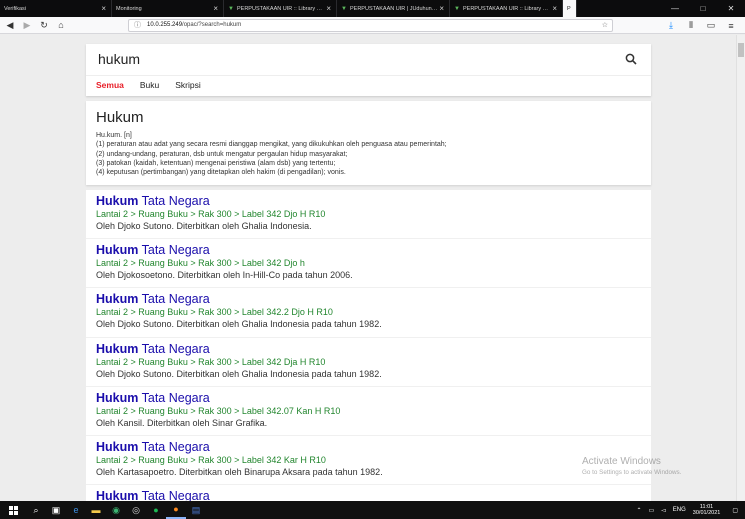 This screenshot has height=519, width=745. What do you see at coordinates (735, 510) in the screenshot?
I see `notification-icon: ▢` at bounding box center [735, 510].